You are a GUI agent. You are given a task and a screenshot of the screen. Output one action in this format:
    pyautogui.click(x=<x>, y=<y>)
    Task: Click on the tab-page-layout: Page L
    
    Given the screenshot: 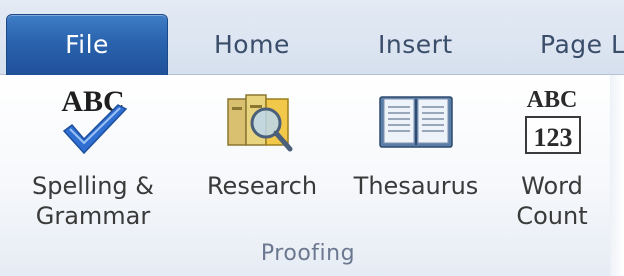 What is the action you would take?
    pyautogui.click(x=582, y=45)
    